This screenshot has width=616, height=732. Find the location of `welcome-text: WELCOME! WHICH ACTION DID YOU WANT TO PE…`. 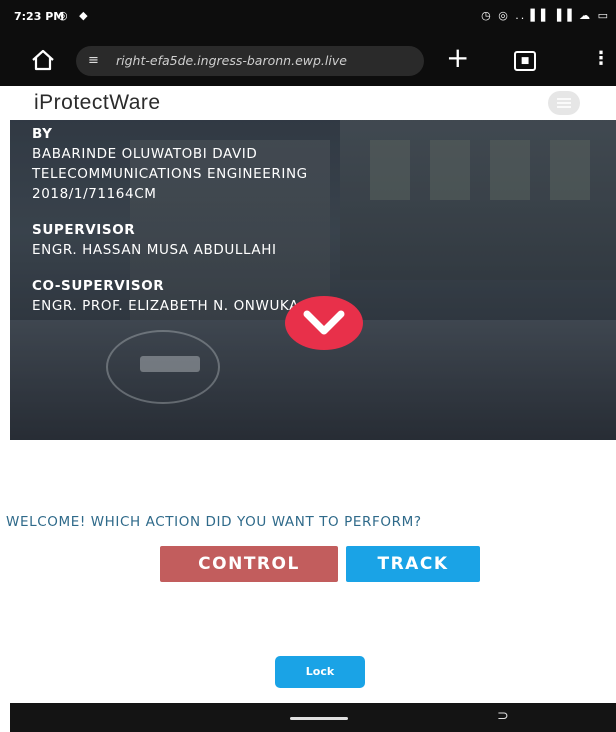

welcome-text: WELCOME! WHICH ACTION DID YOU WANT TO PE… is located at coordinates (214, 522).